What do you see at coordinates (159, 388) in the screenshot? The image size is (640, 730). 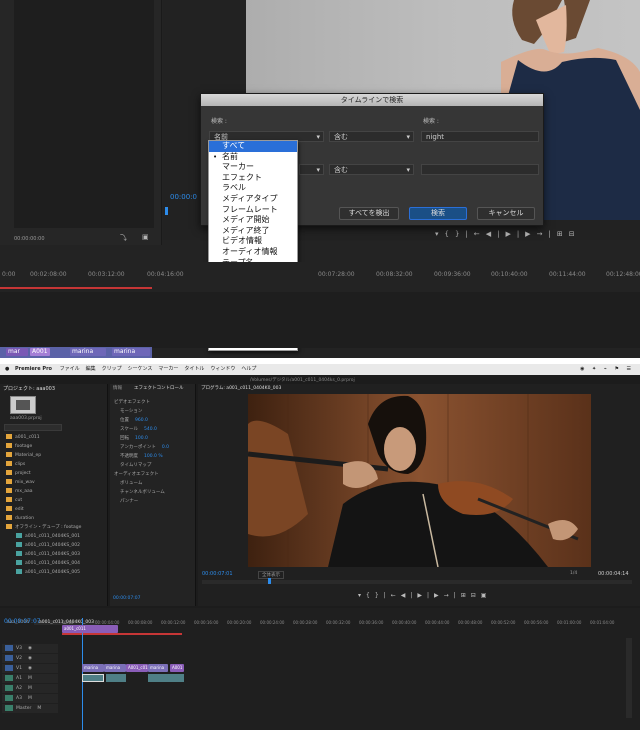 I see `effect-controls-tab: エフェクトコントロール` at bounding box center [159, 388].